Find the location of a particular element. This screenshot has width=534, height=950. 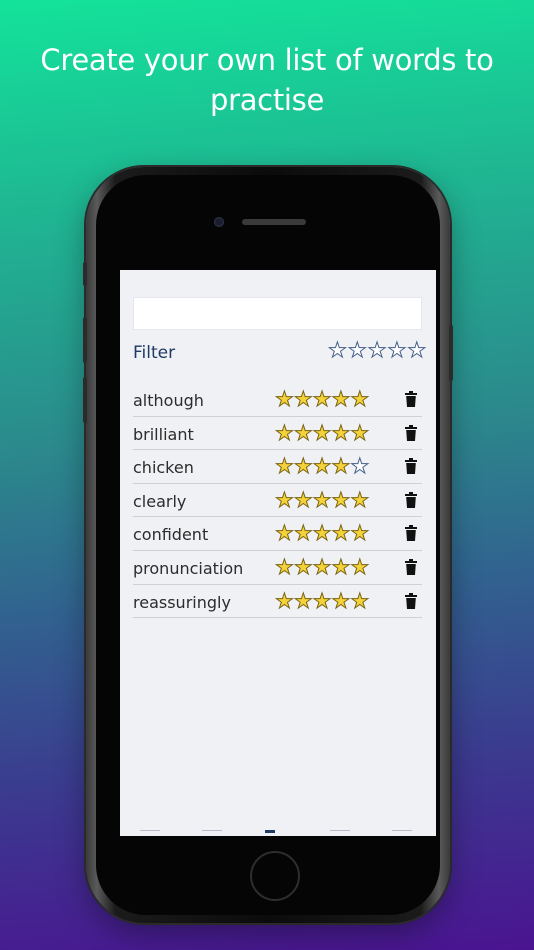

tab-bar is located at coordinates (278, 833).